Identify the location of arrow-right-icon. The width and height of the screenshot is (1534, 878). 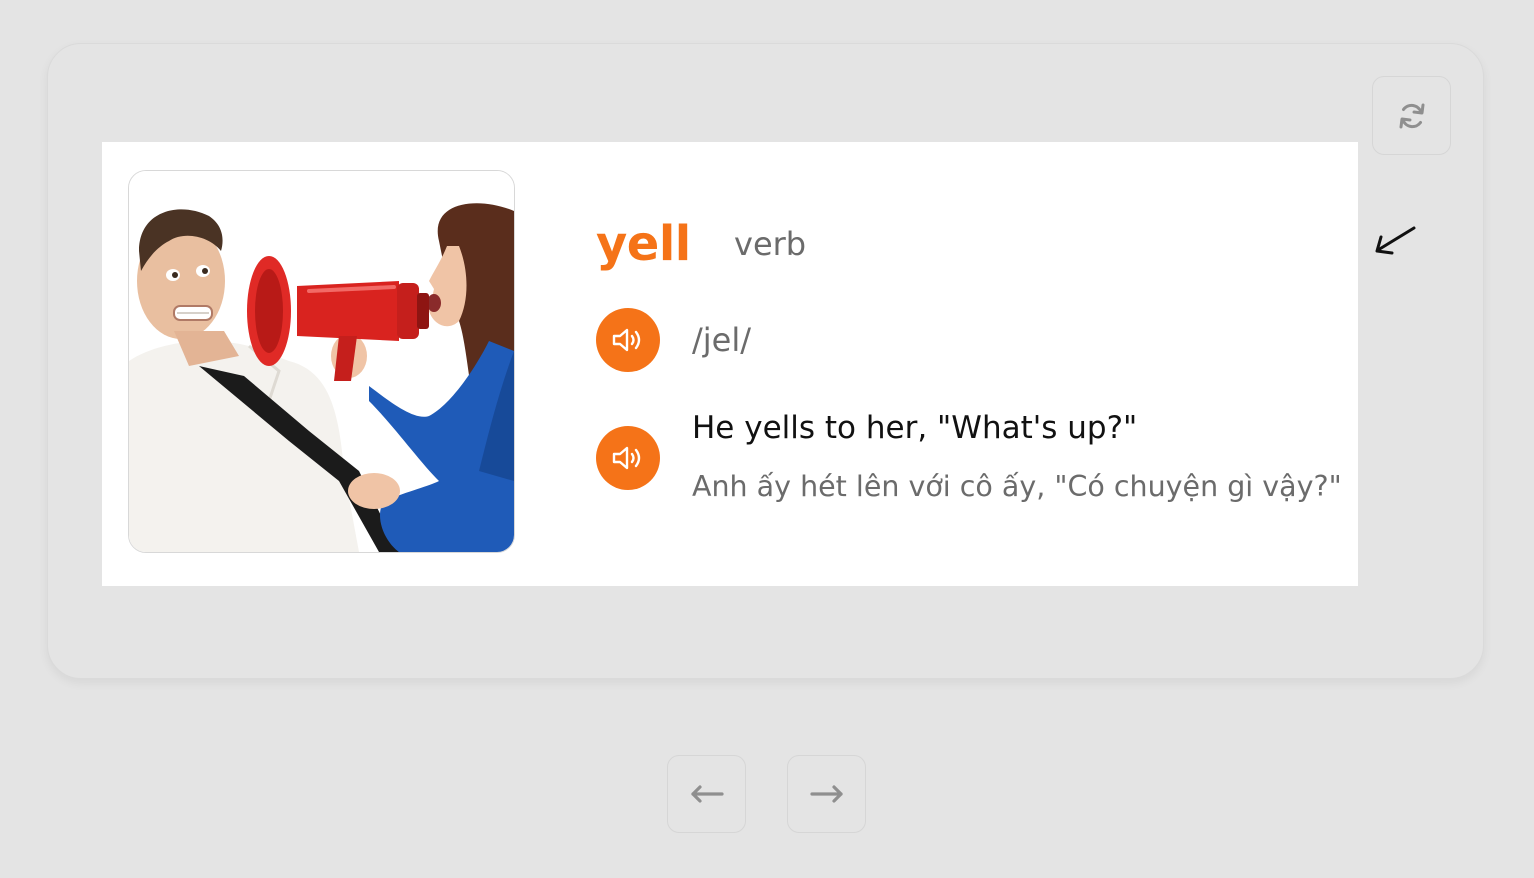
(826, 794).